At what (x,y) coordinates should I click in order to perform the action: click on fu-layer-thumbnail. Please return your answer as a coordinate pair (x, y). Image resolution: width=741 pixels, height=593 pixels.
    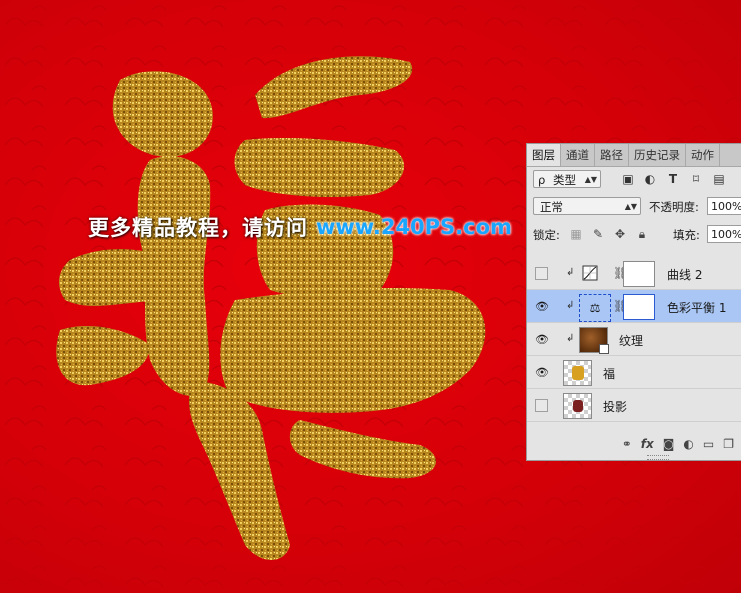
    Looking at the image, I should click on (577, 373).